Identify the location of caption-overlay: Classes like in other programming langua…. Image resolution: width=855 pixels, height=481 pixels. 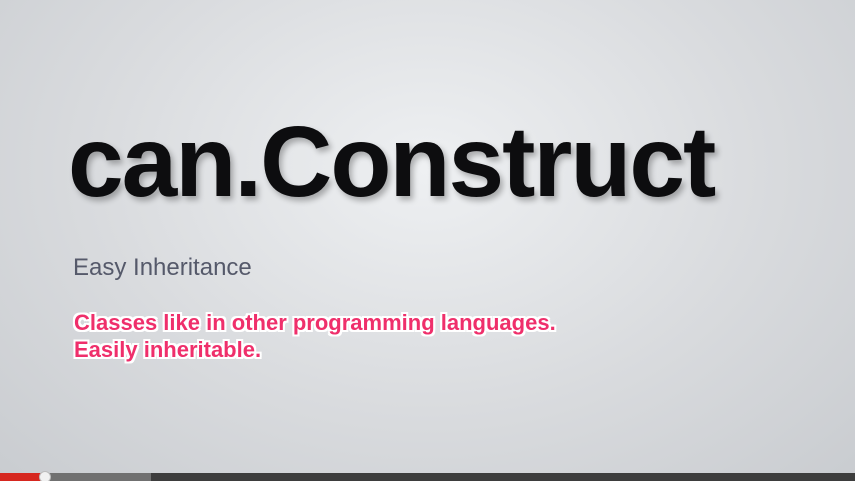
(315, 336).